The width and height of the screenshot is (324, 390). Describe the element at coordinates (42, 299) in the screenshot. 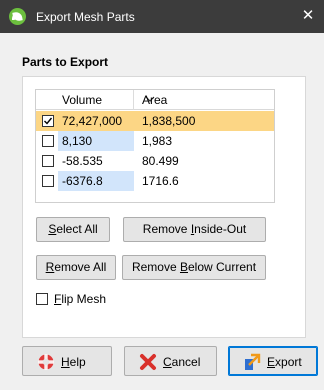

I see `flip-mesh-checkbox` at that location.